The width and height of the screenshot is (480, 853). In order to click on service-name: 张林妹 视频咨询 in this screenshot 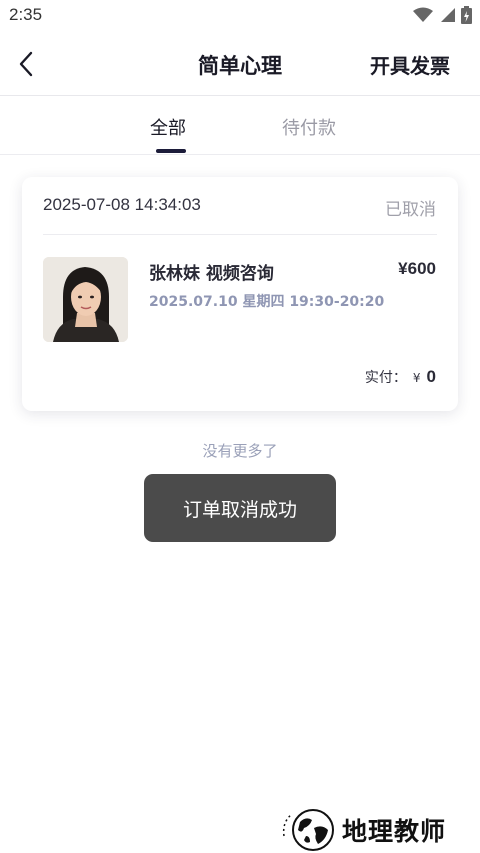, I will do `click(211, 274)`.